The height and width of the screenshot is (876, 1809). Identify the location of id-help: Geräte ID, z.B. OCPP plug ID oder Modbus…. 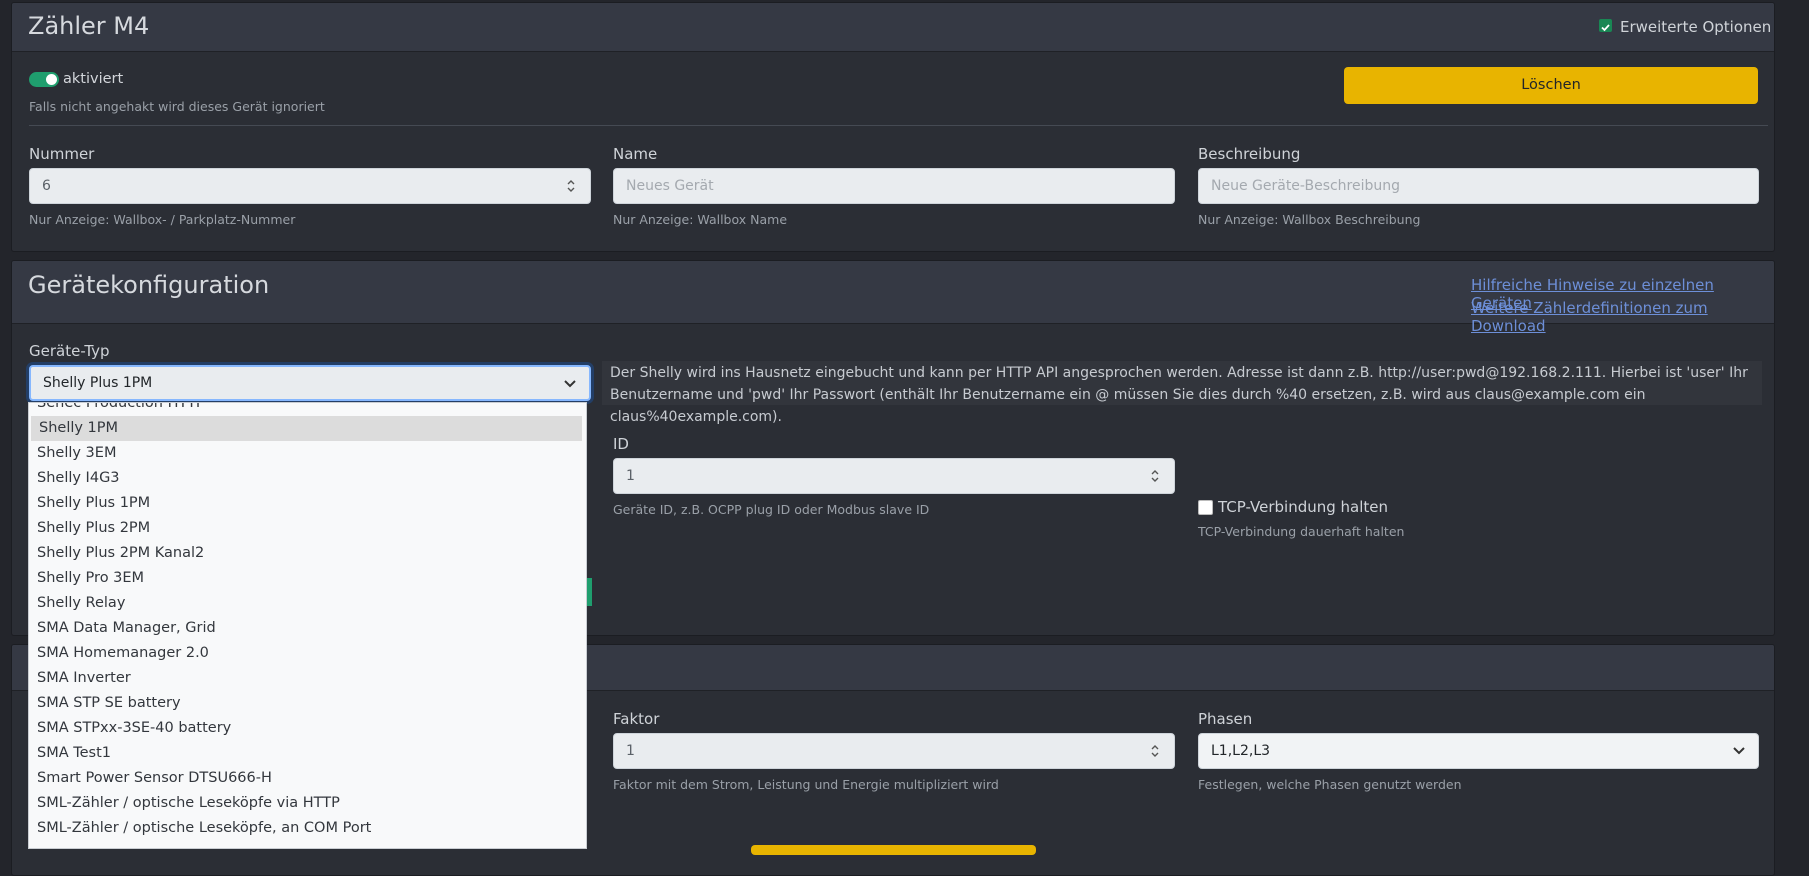
(771, 509).